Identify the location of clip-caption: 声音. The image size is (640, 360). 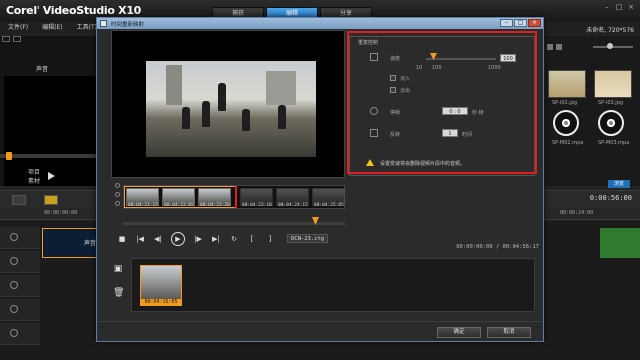
(90, 243).